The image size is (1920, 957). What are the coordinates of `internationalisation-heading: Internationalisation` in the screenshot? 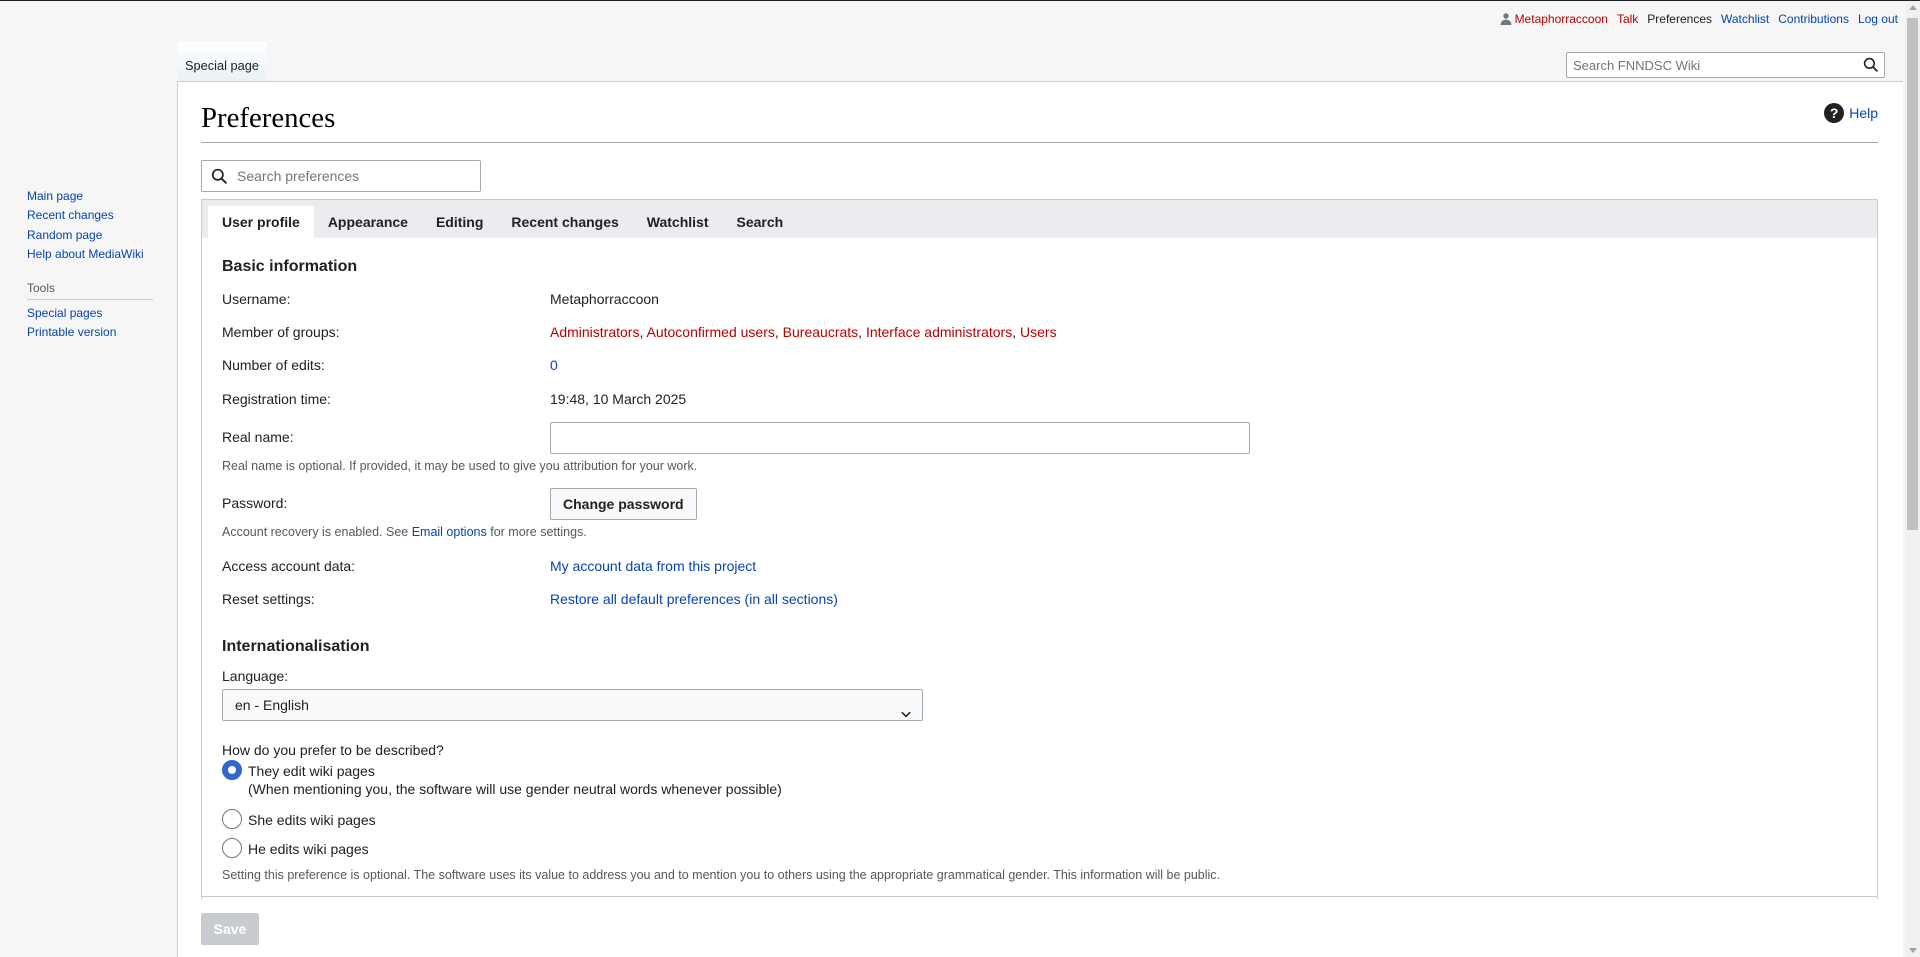 It's located at (296, 646).